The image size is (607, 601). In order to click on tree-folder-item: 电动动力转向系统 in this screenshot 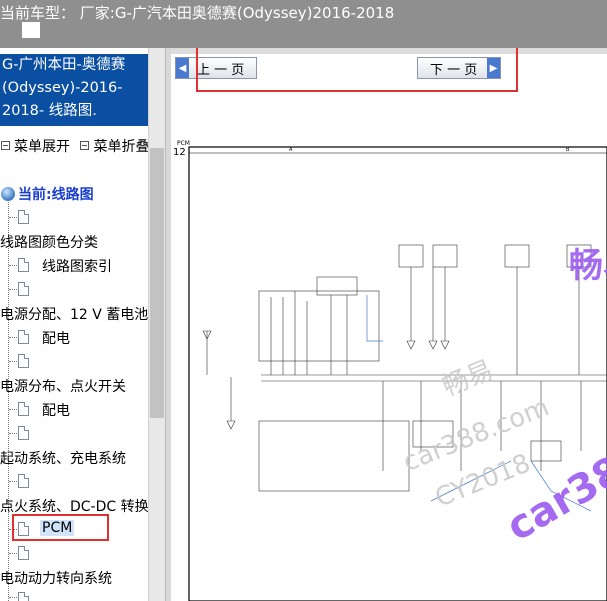, I will do `click(74, 579)`.